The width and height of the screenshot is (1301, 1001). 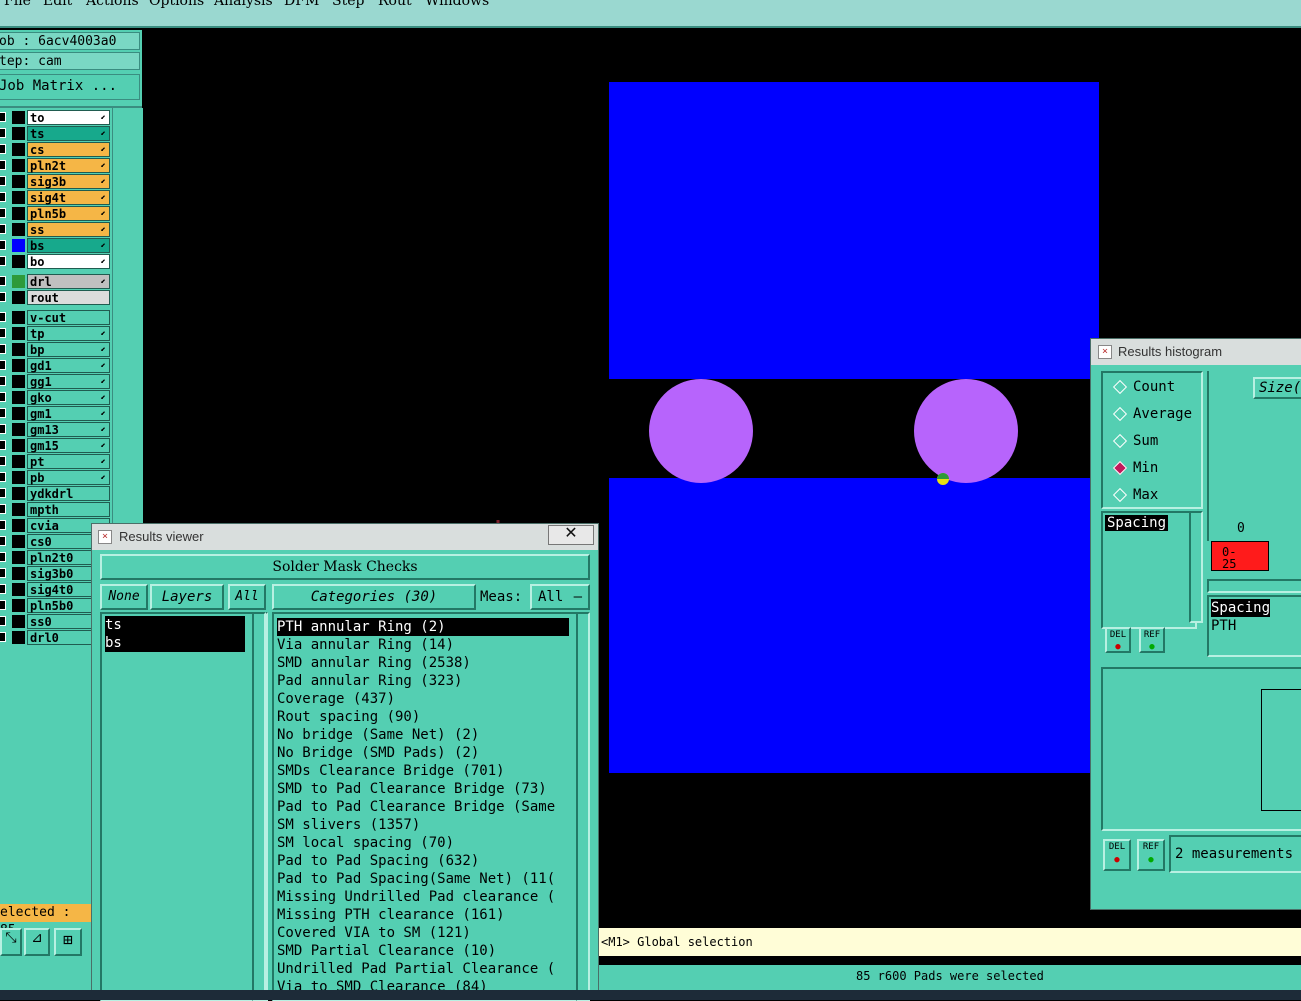 I want to click on layer-name: ss ⬋, so click(x=68, y=229).